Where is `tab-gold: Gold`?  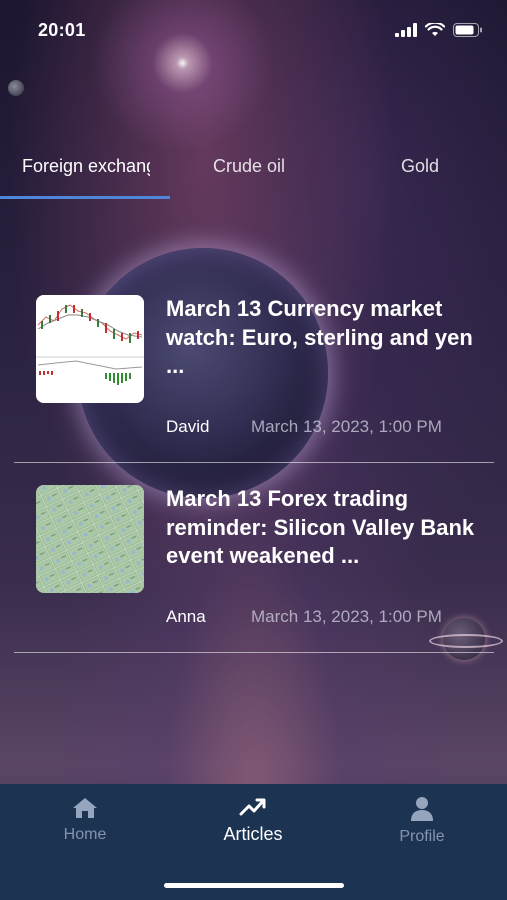
tab-gold: Gold is located at coordinates (420, 166).